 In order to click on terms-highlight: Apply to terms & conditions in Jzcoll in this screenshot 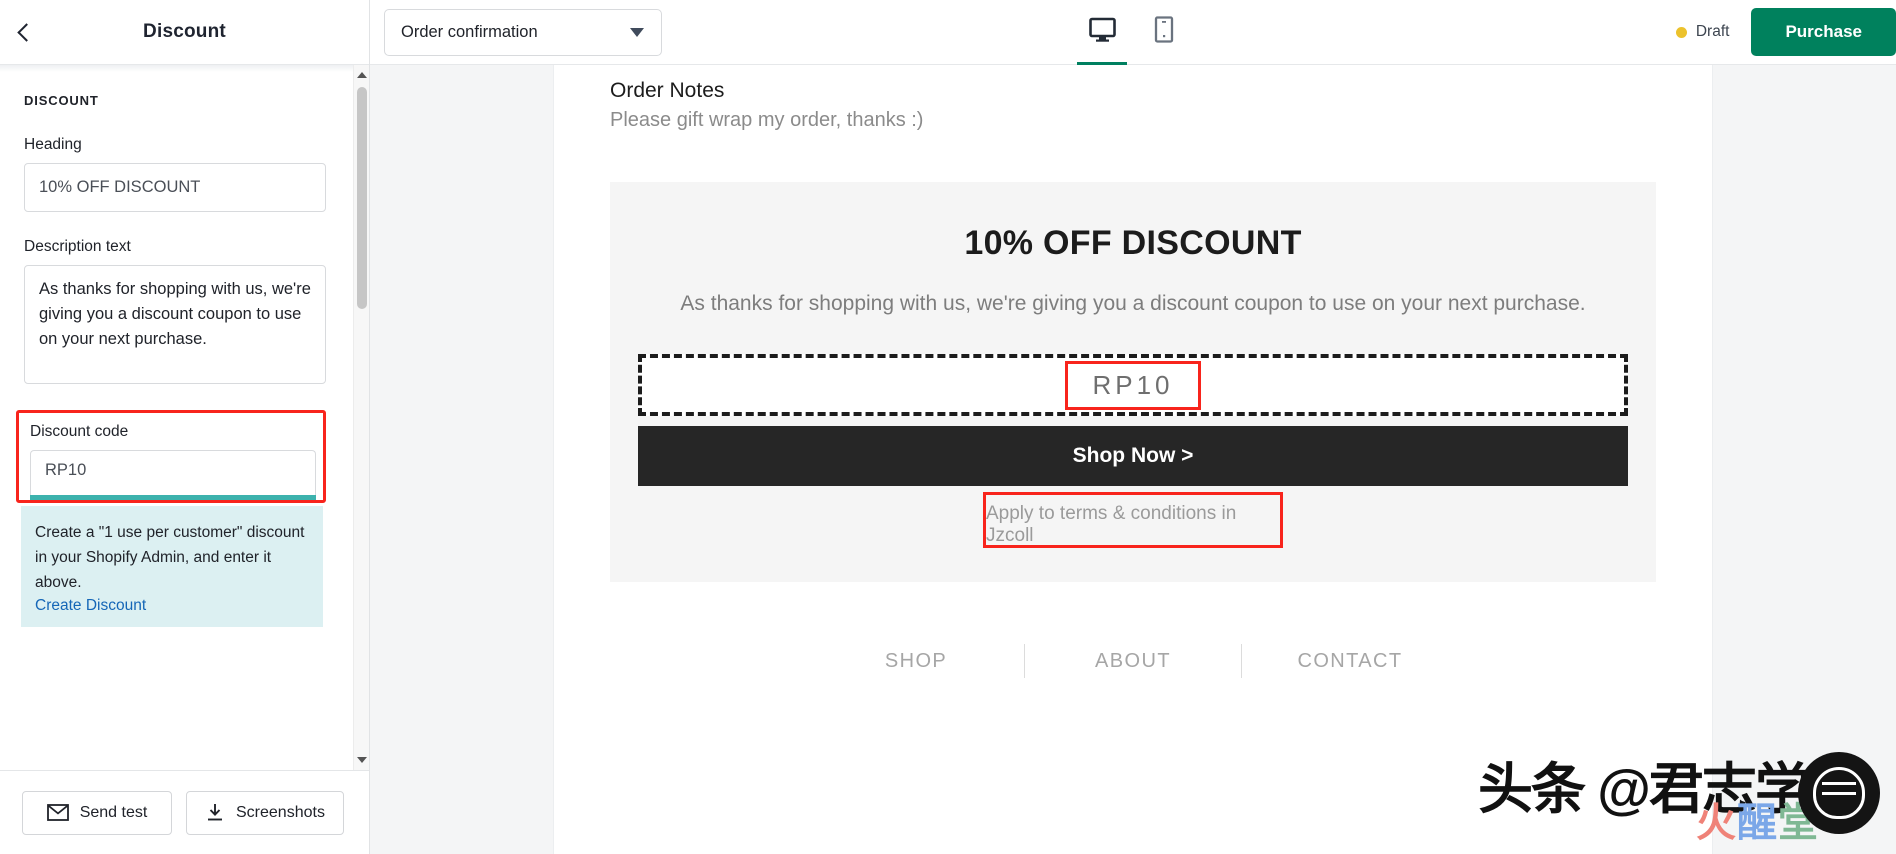, I will do `click(1133, 520)`.